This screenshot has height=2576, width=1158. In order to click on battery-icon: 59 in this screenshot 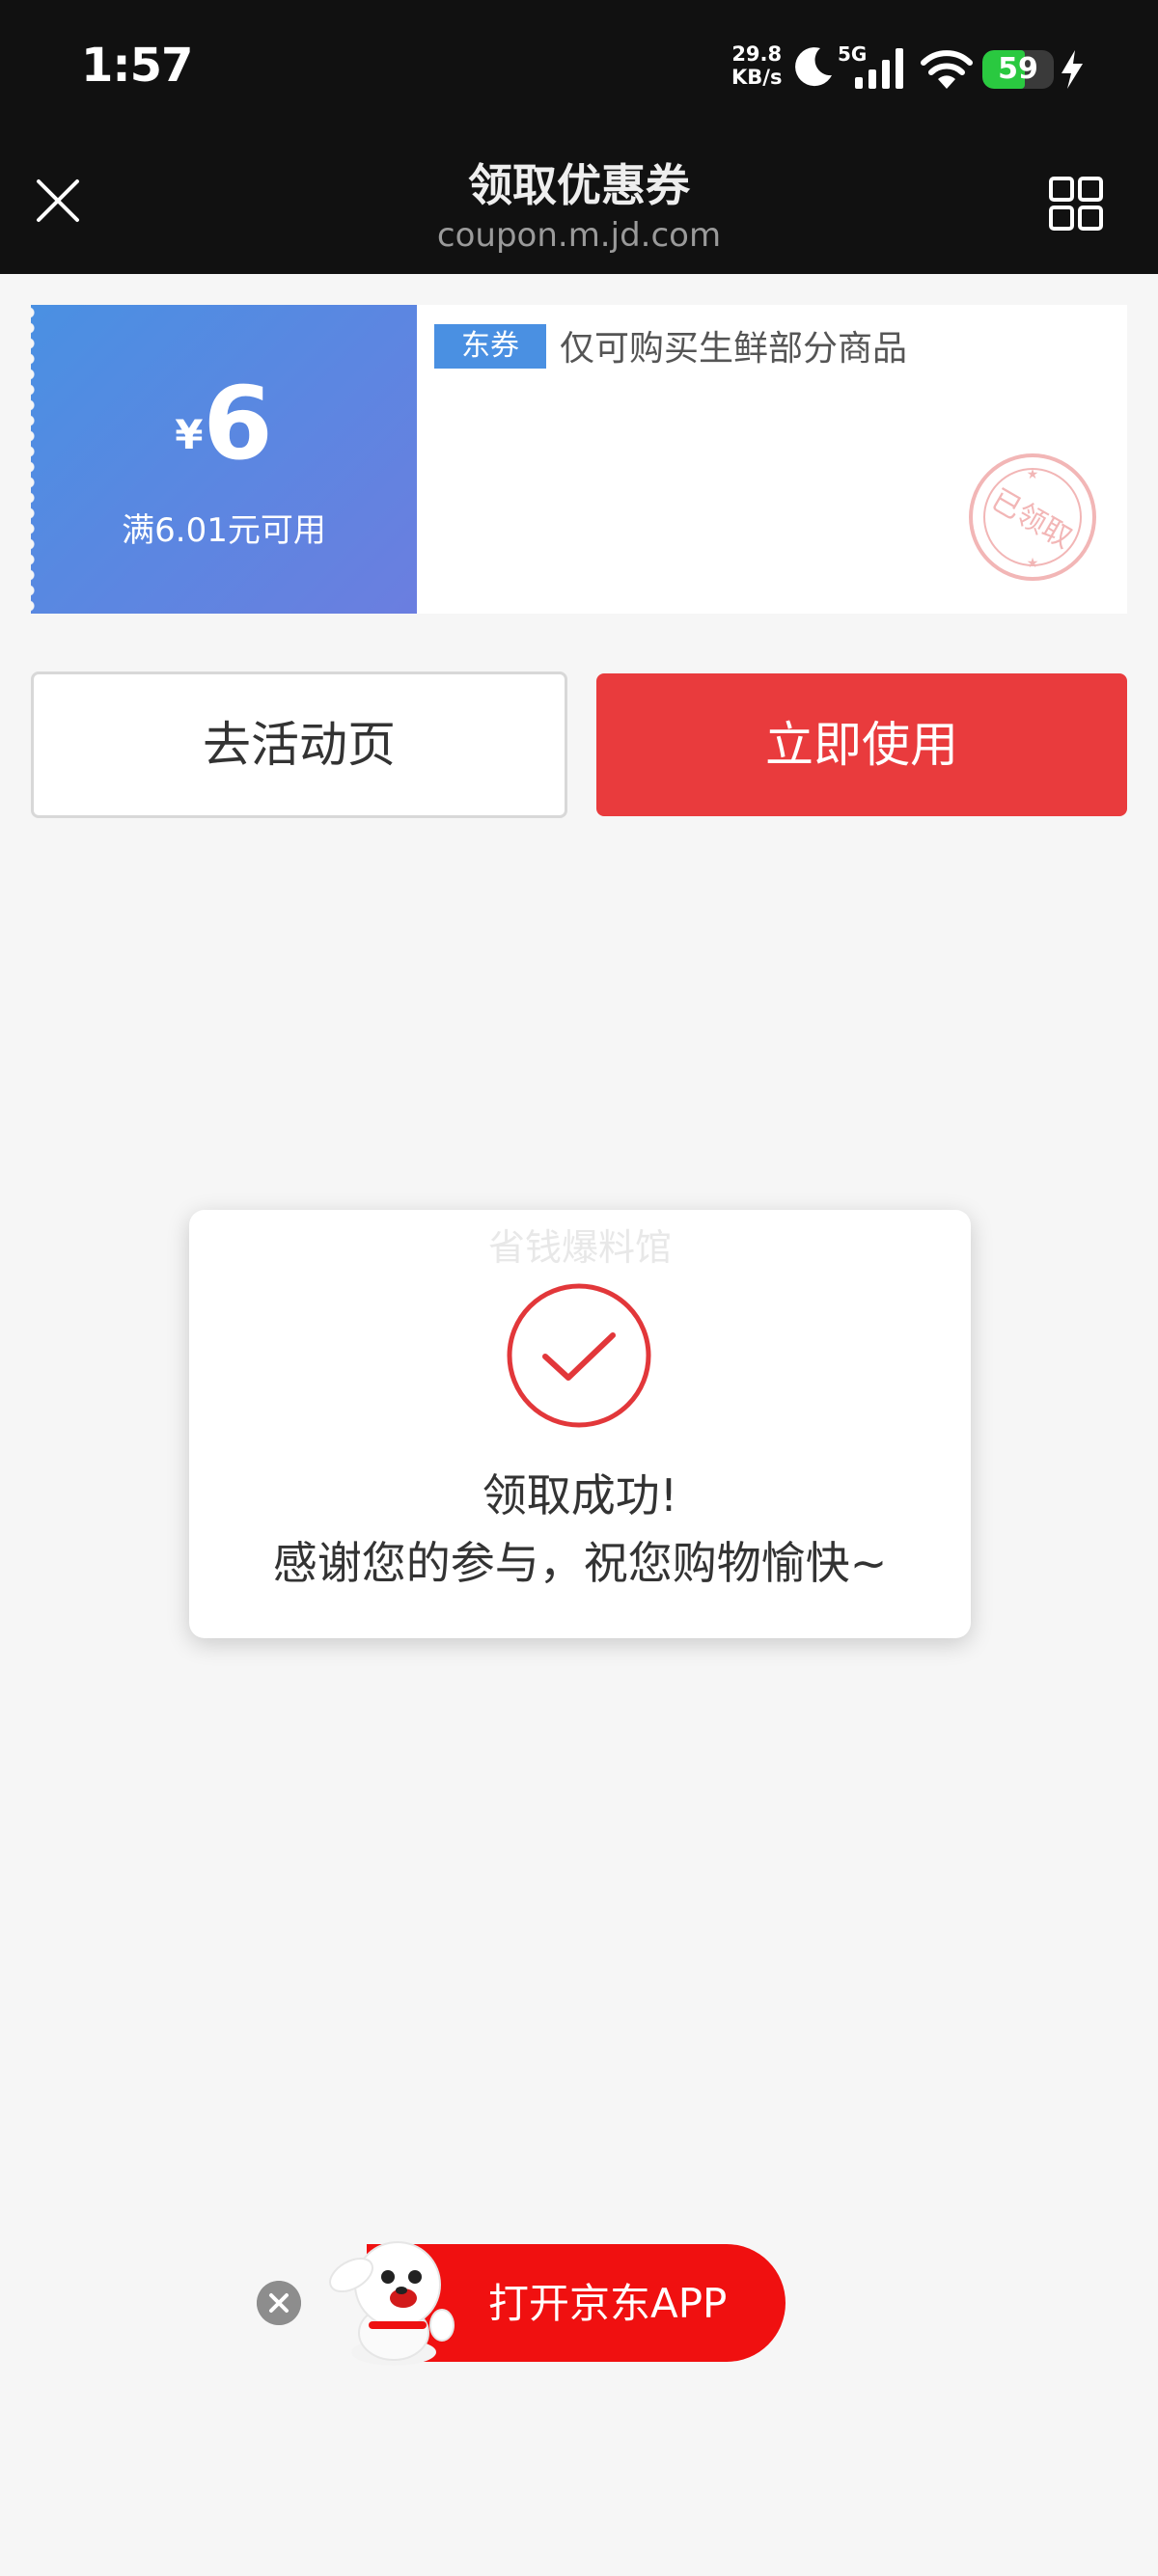, I will do `click(1018, 69)`.